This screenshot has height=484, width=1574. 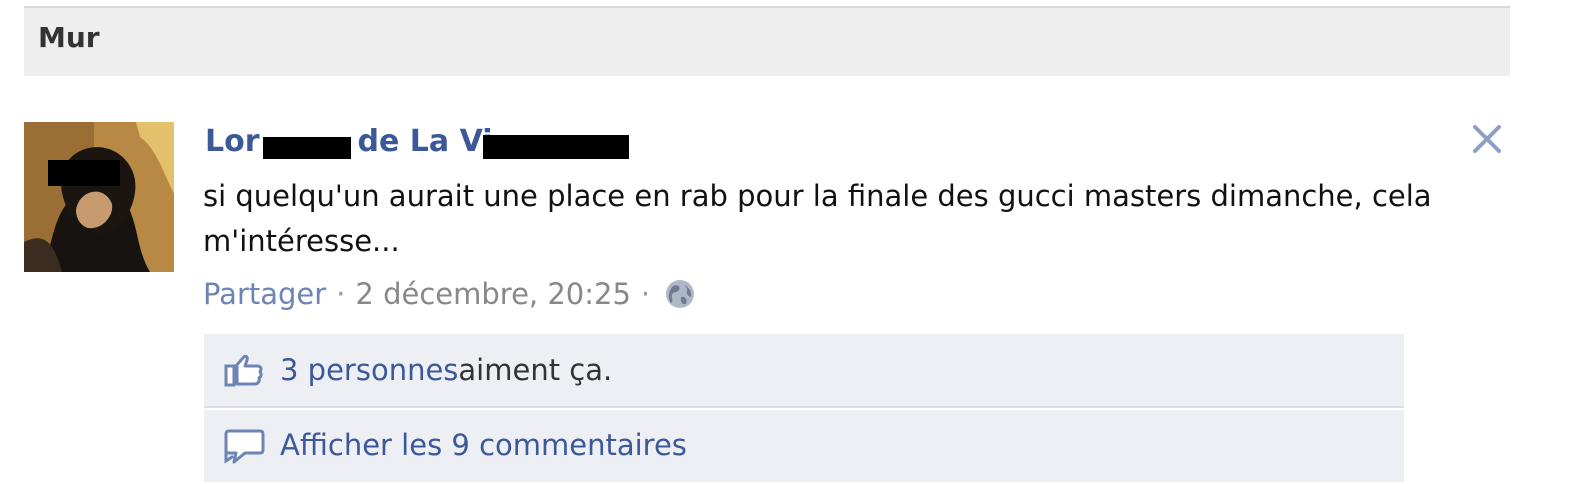 I want to click on avatar, so click(x=99, y=197).